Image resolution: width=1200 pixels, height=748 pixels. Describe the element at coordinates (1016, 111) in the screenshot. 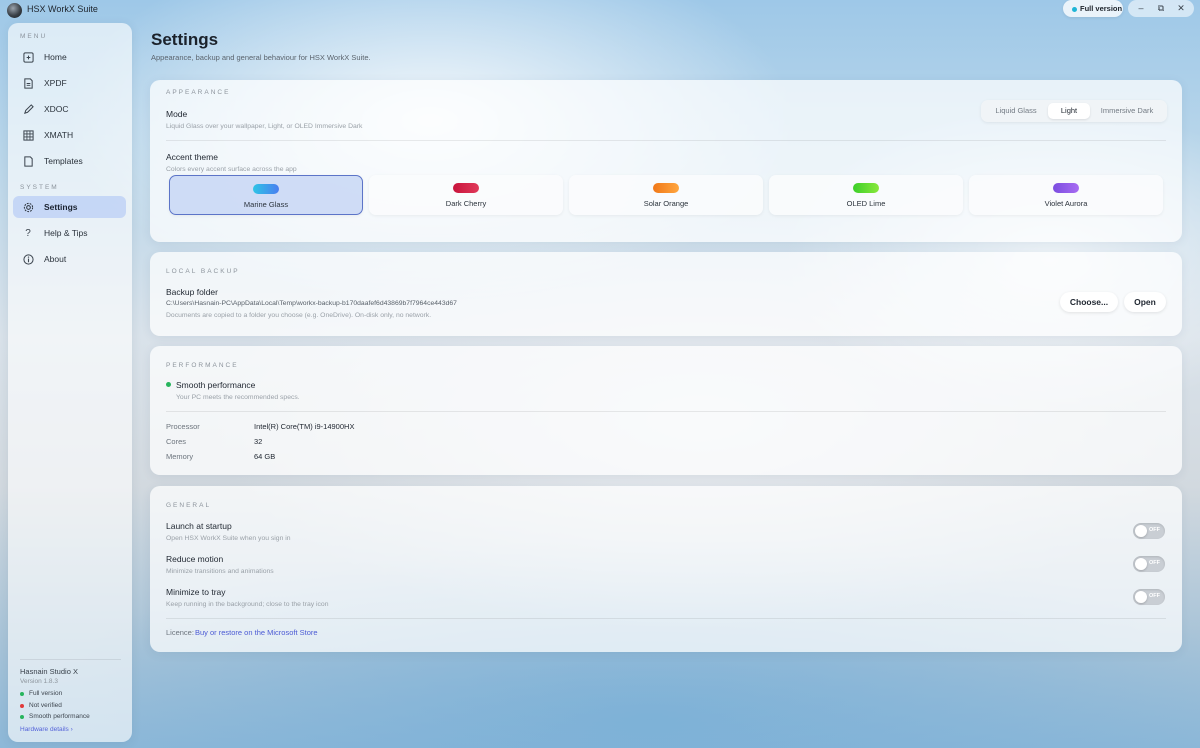

I see `mode-option-liquid-glass: Liquid Glass` at that location.